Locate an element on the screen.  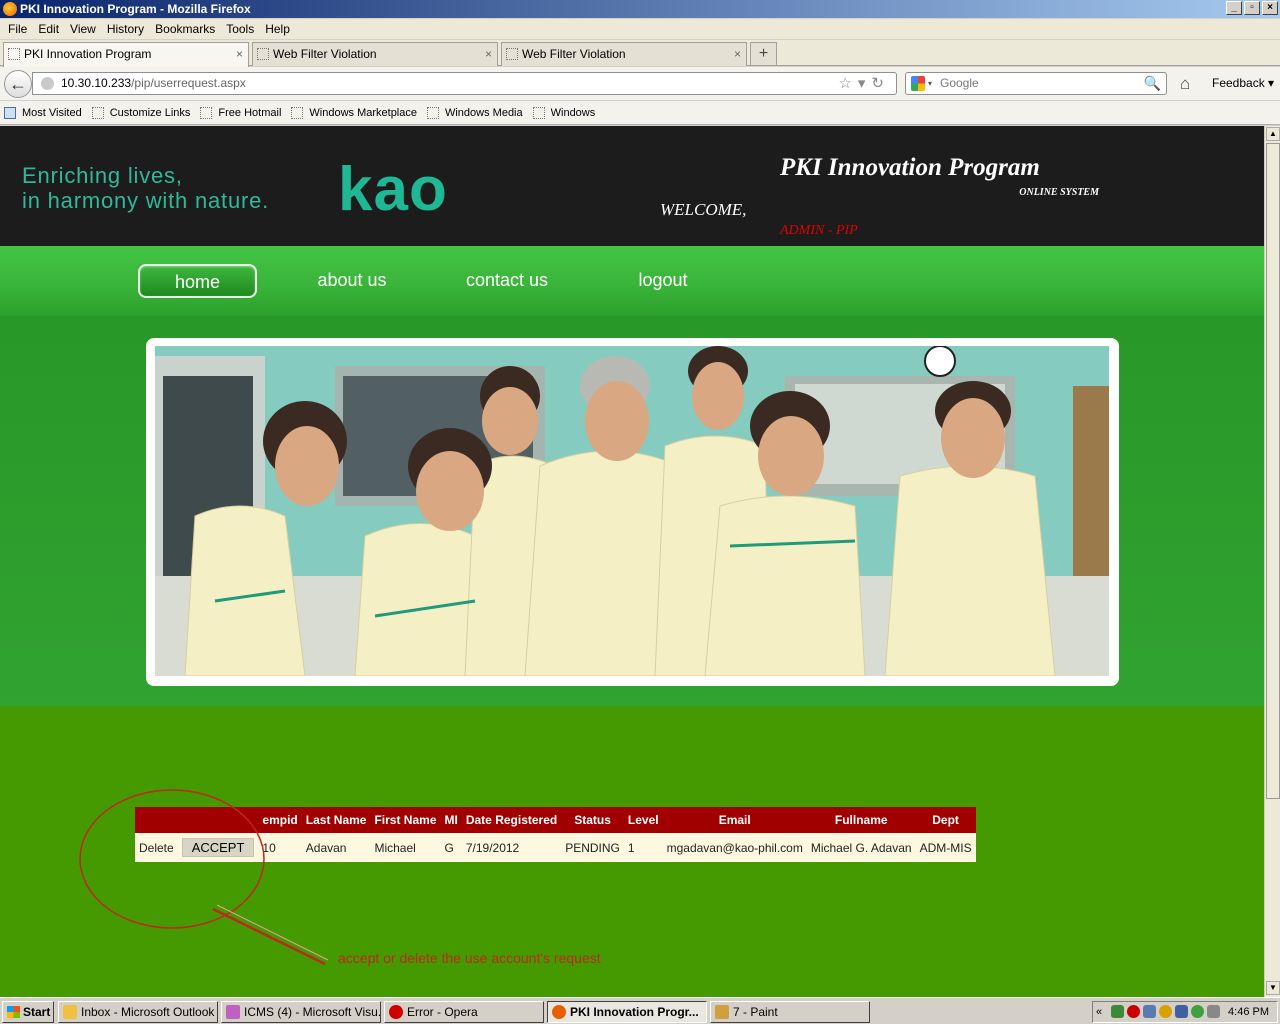
search-placeholder: Google is located at coordinates (959, 83).